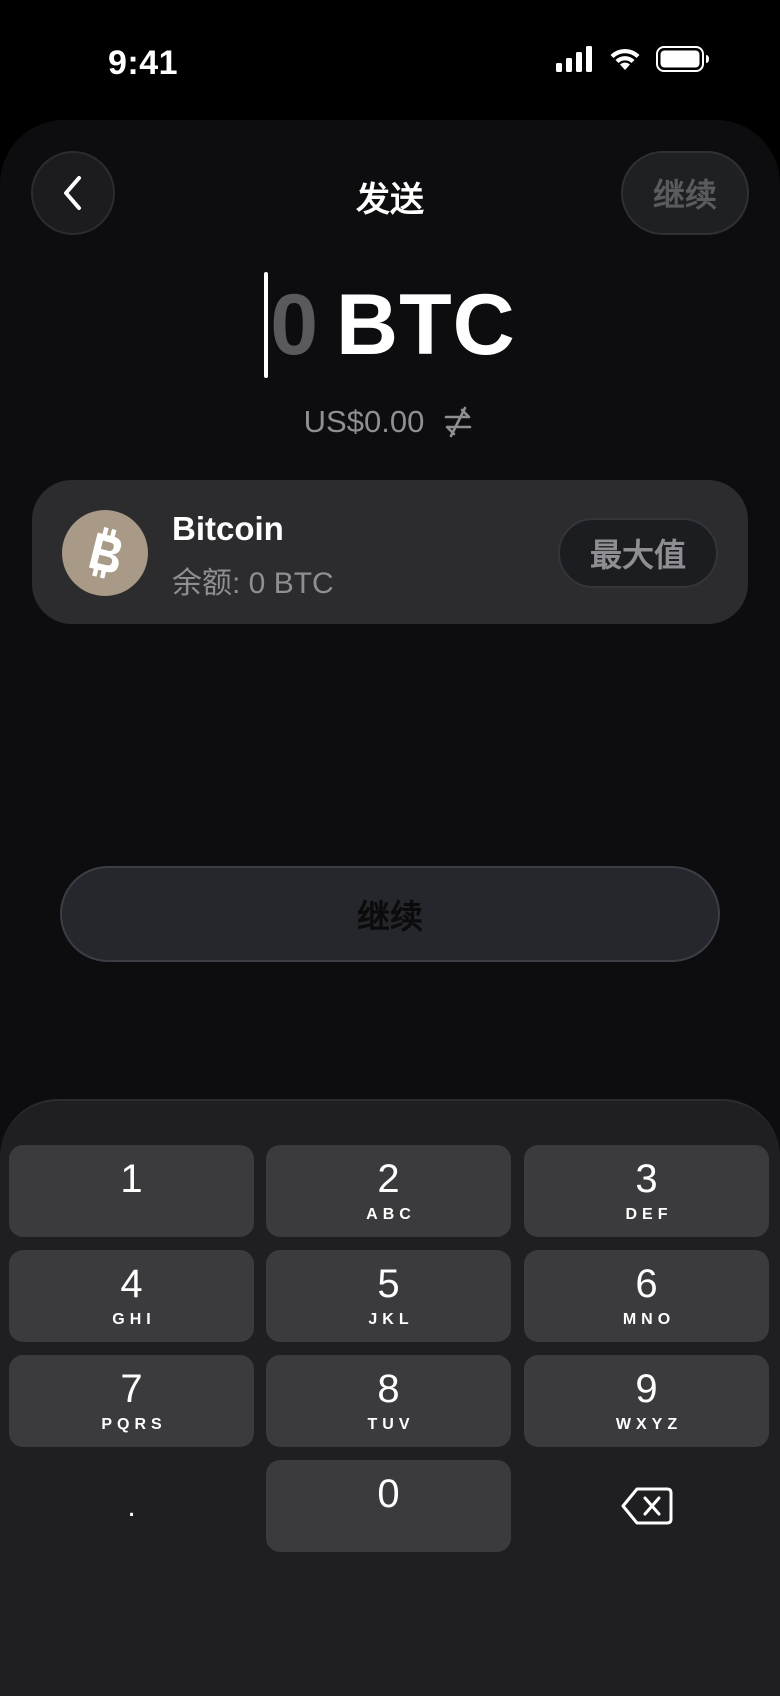 The image size is (780, 1696). What do you see at coordinates (266, 325) in the screenshot?
I see `text-caret` at bounding box center [266, 325].